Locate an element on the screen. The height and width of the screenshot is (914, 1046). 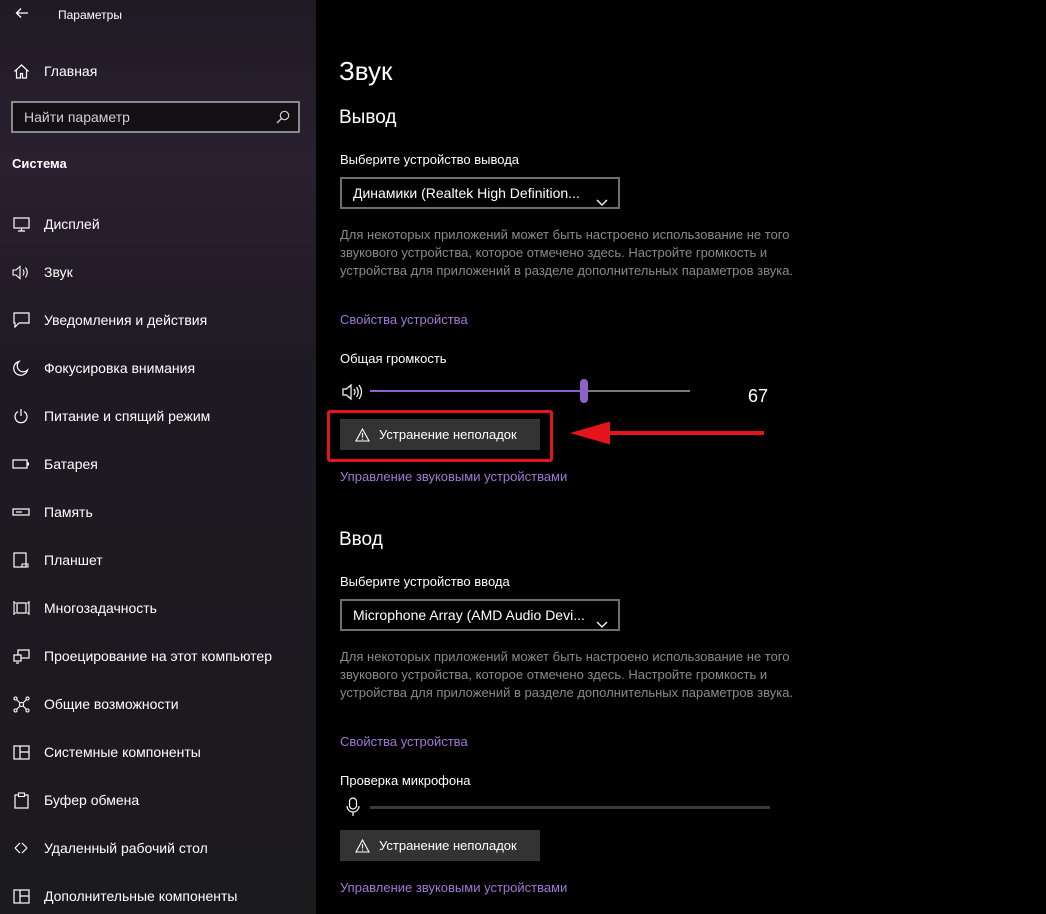
sidebar-item-remote-desktop: Удаленный рабочий стол is located at coordinates (158, 848).